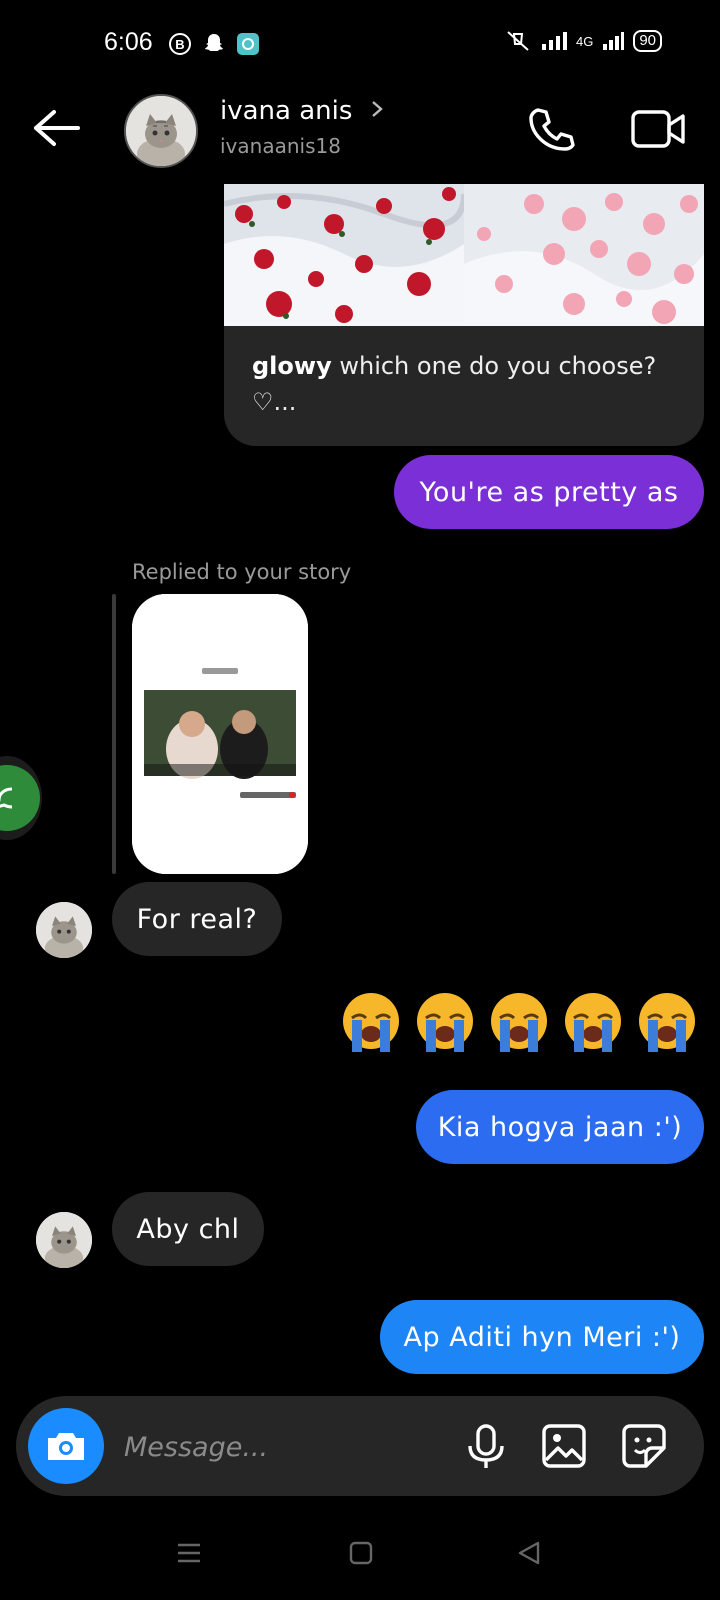 Image resolution: width=720 pixels, height=1600 pixels. I want to click on sent-message-bubble: Kia hogya jaan :'), so click(560, 1127).